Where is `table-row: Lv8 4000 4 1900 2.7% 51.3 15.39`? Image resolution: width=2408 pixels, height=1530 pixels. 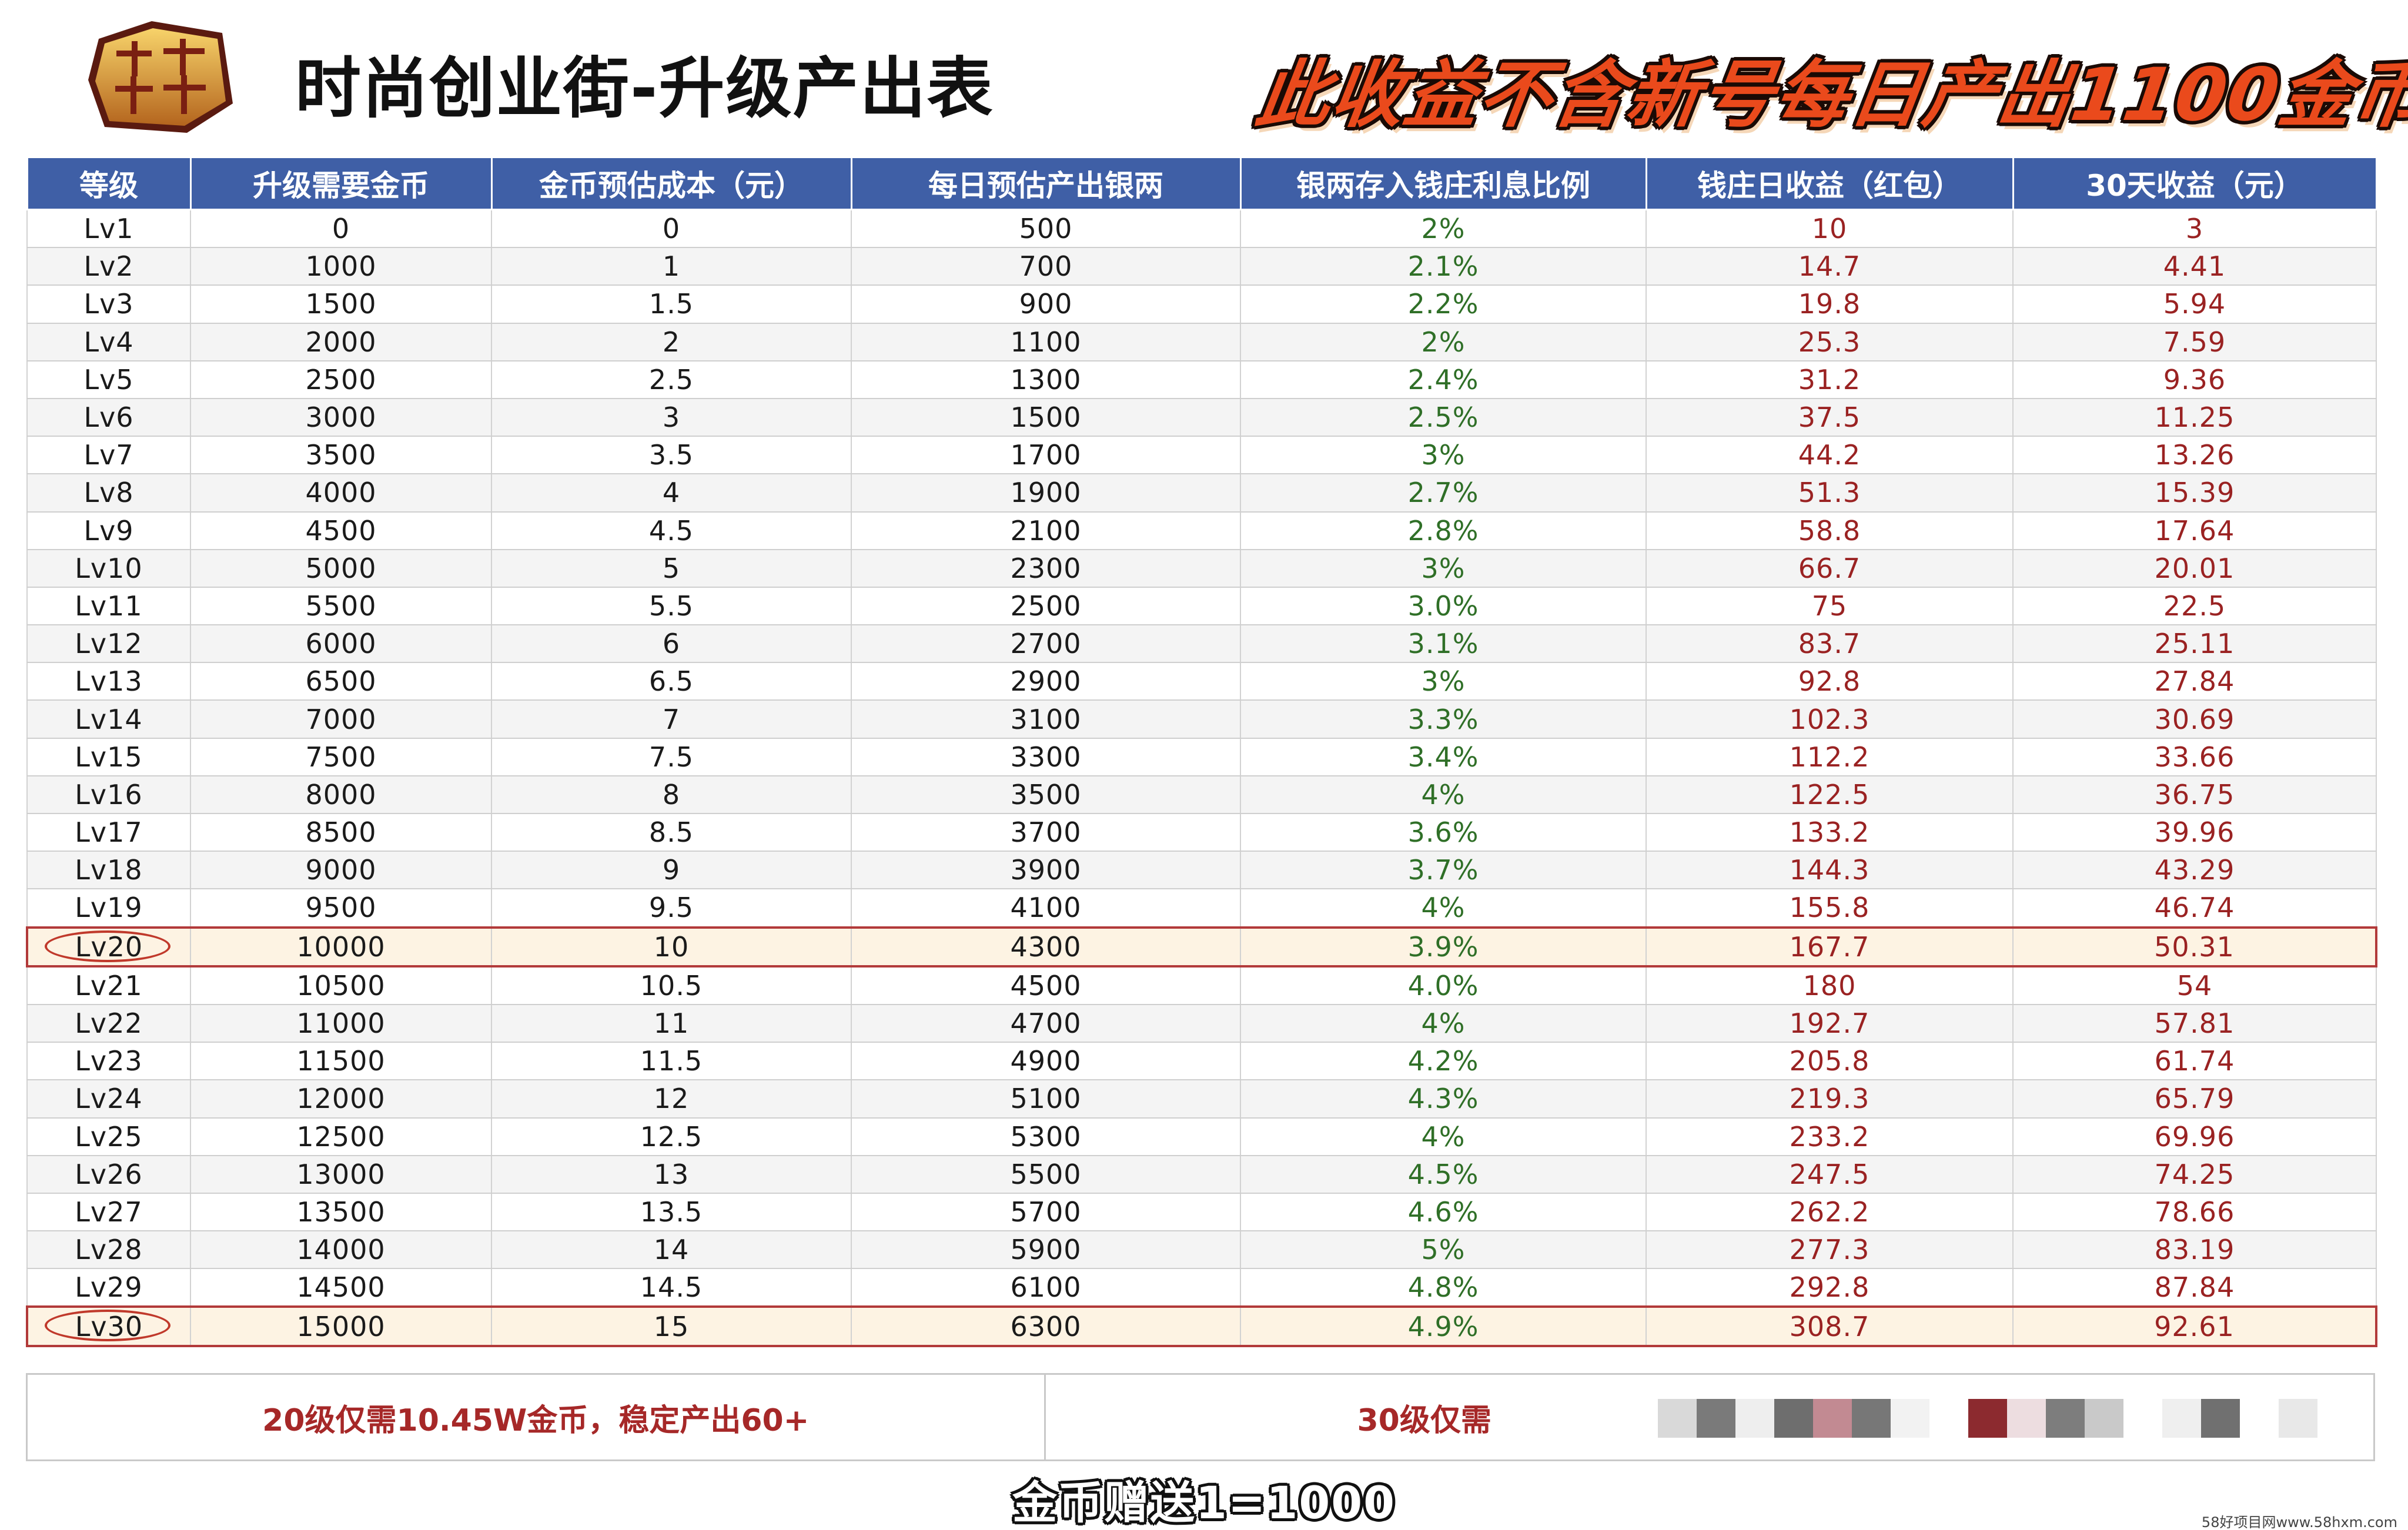 table-row: Lv8 4000 4 1900 2.7% 51.3 15.39 is located at coordinates (1201, 494).